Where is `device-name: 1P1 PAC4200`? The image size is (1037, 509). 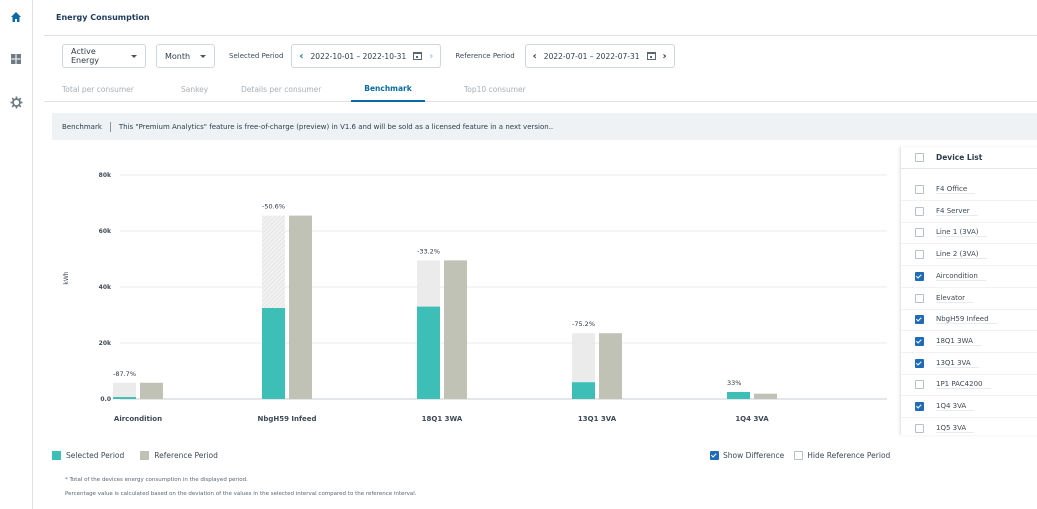
device-name: 1P1 PAC4200 is located at coordinates (963, 385).